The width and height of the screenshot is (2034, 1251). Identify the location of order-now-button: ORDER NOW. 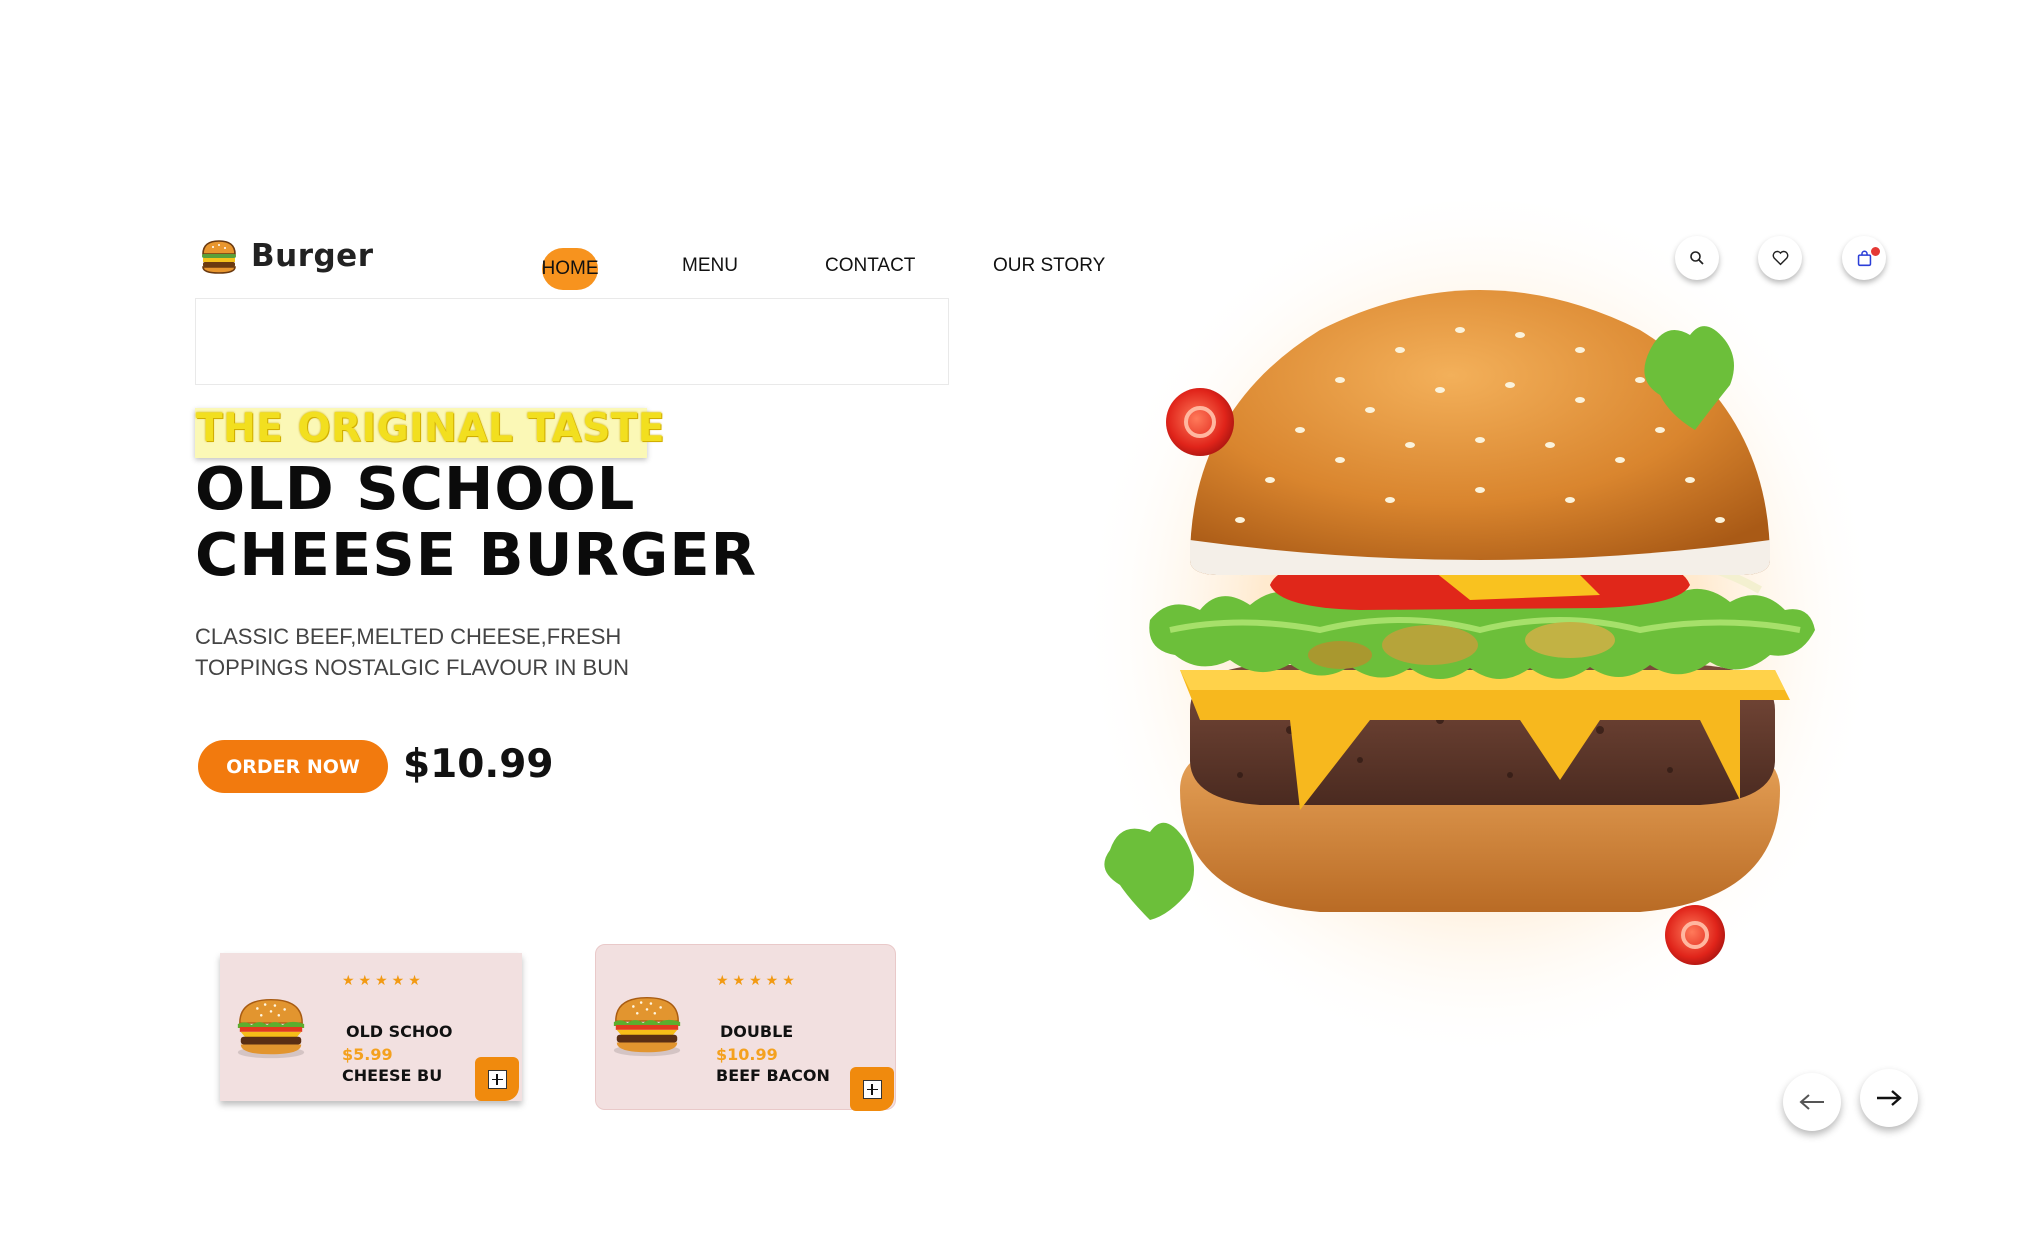
(293, 766).